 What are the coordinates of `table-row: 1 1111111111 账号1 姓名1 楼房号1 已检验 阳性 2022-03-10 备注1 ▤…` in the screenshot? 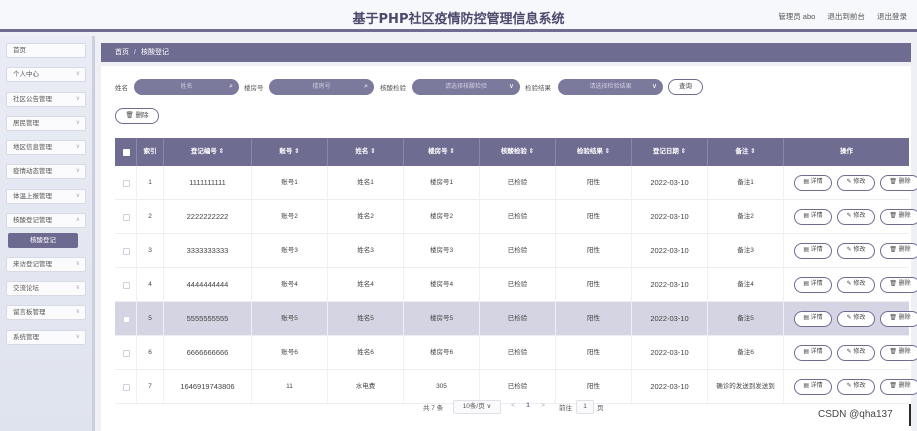 It's located at (516, 183).